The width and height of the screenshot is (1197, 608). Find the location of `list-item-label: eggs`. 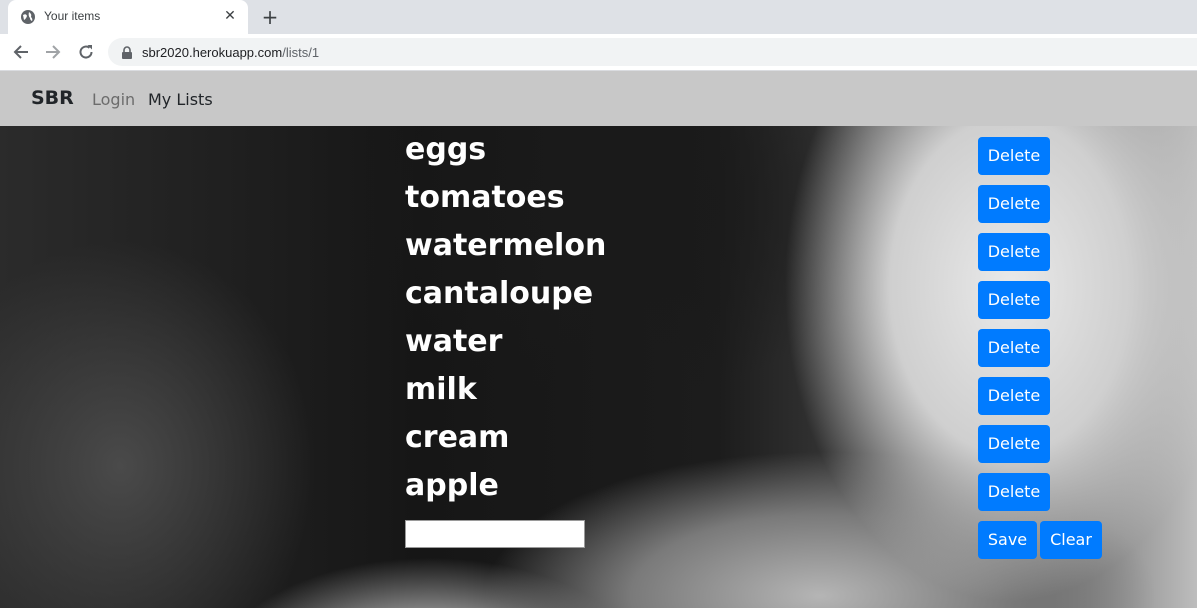

list-item-label: eggs is located at coordinates (446, 149).